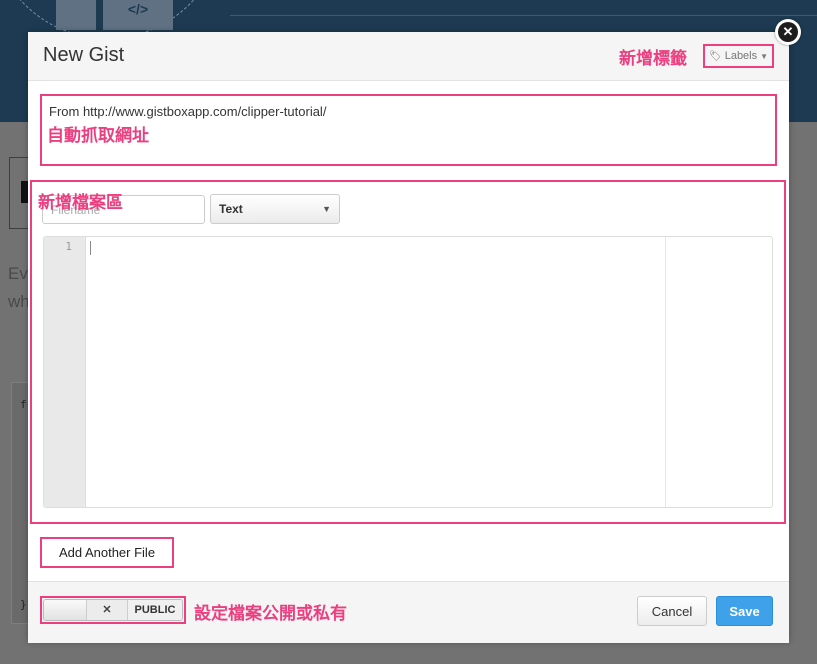  What do you see at coordinates (665, 372) in the screenshot?
I see `print-margin` at bounding box center [665, 372].